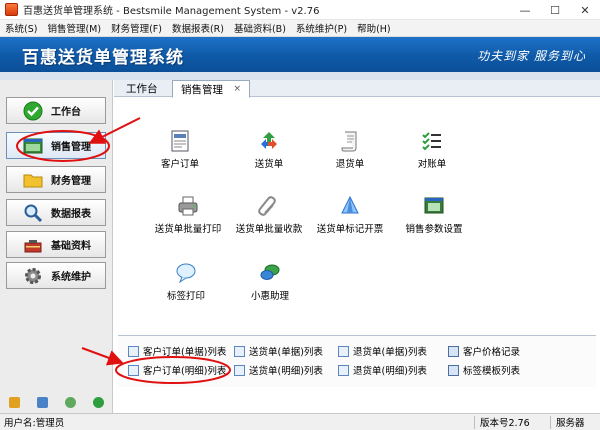 The width and height of the screenshot is (600, 430). What do you see at coordinates (492, 352) in the screenshot?
I see `link-label: 客户价格记录` at bounding box center [492, 352].